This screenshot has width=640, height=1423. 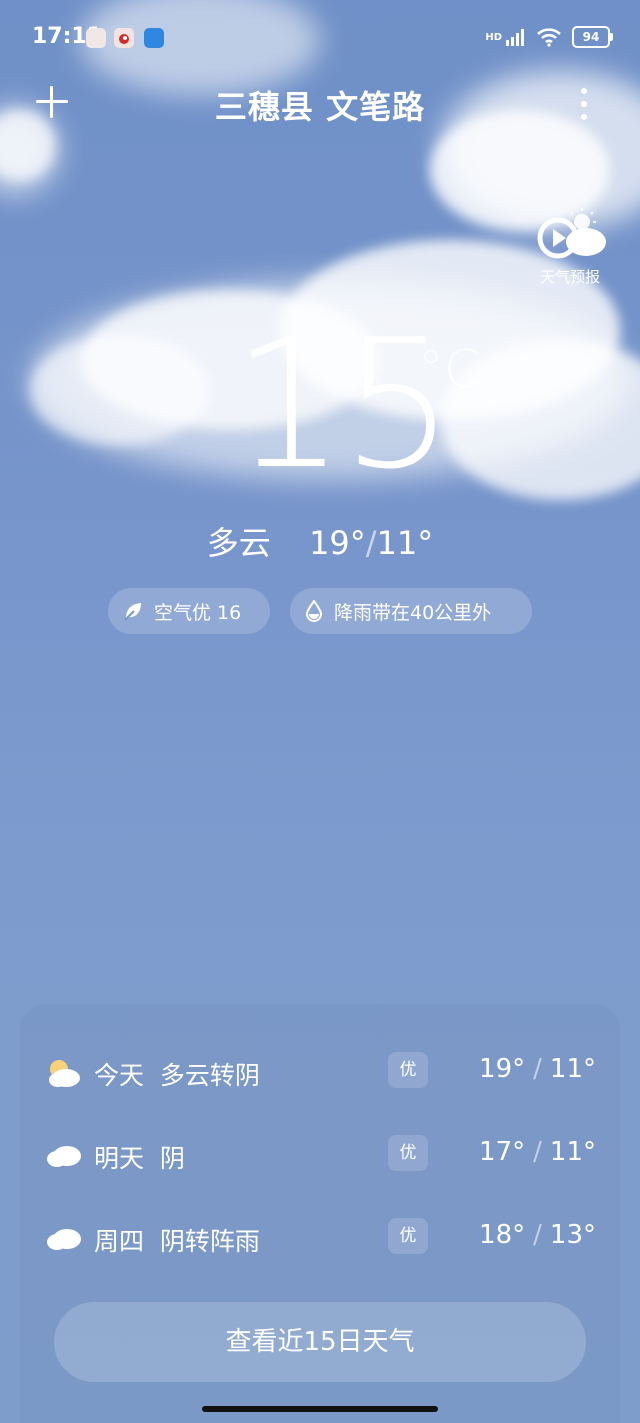 I want to click on forecast-day-label: 周四 阴转阵雨, so click(x=177, y=1241).